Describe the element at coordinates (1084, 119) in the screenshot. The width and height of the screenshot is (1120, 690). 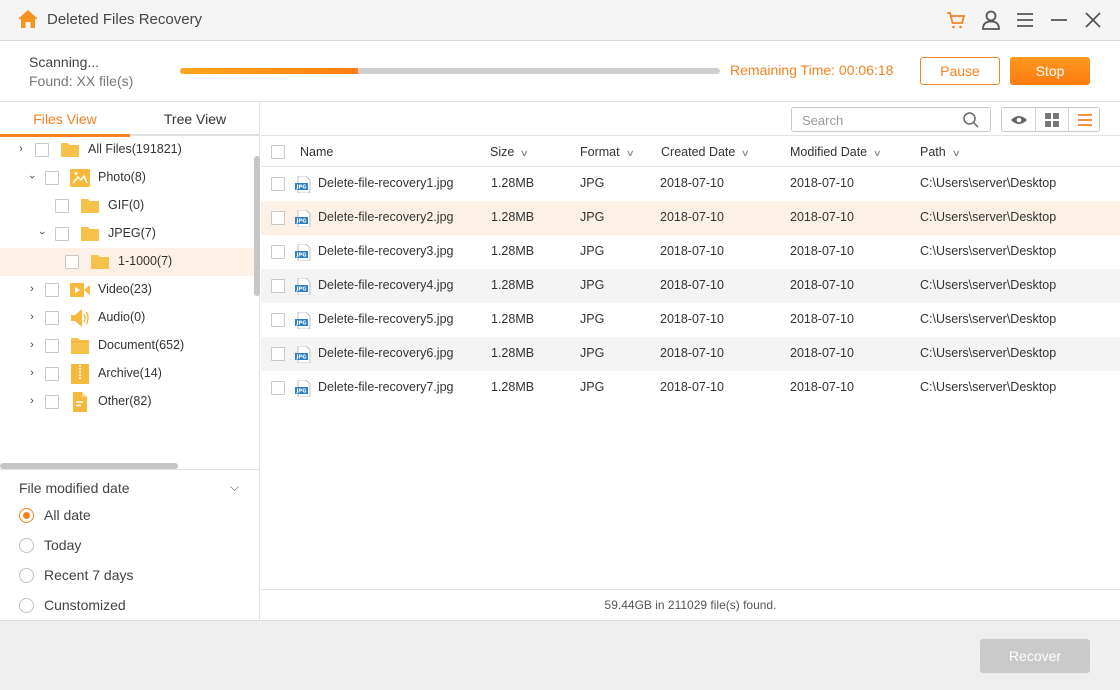
I see `list-view-button` at that location.